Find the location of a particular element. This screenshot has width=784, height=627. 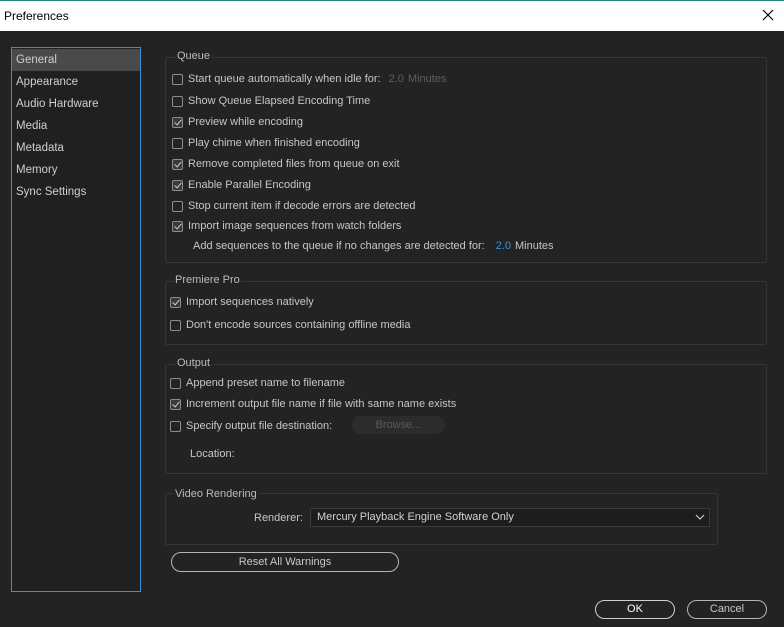

close-icon is located at coordinates (768, 15).